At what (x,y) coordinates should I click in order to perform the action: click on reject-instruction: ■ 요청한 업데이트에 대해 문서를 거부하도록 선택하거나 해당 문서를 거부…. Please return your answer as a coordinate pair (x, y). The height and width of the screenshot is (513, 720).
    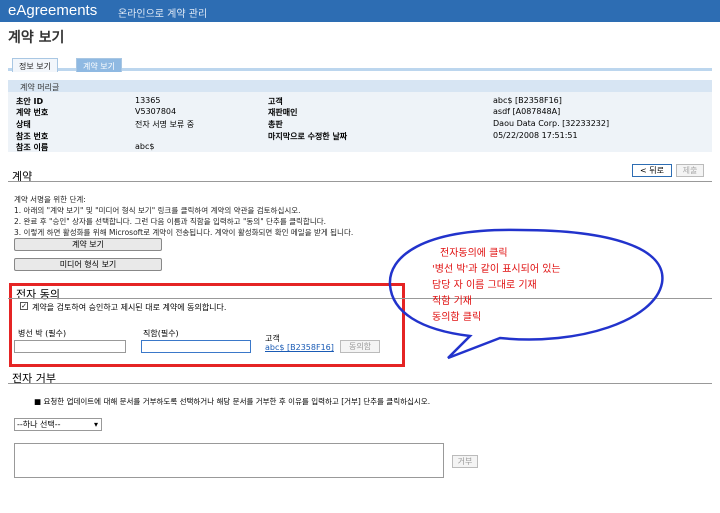
    Looking at the image, I should click on (232, 401).